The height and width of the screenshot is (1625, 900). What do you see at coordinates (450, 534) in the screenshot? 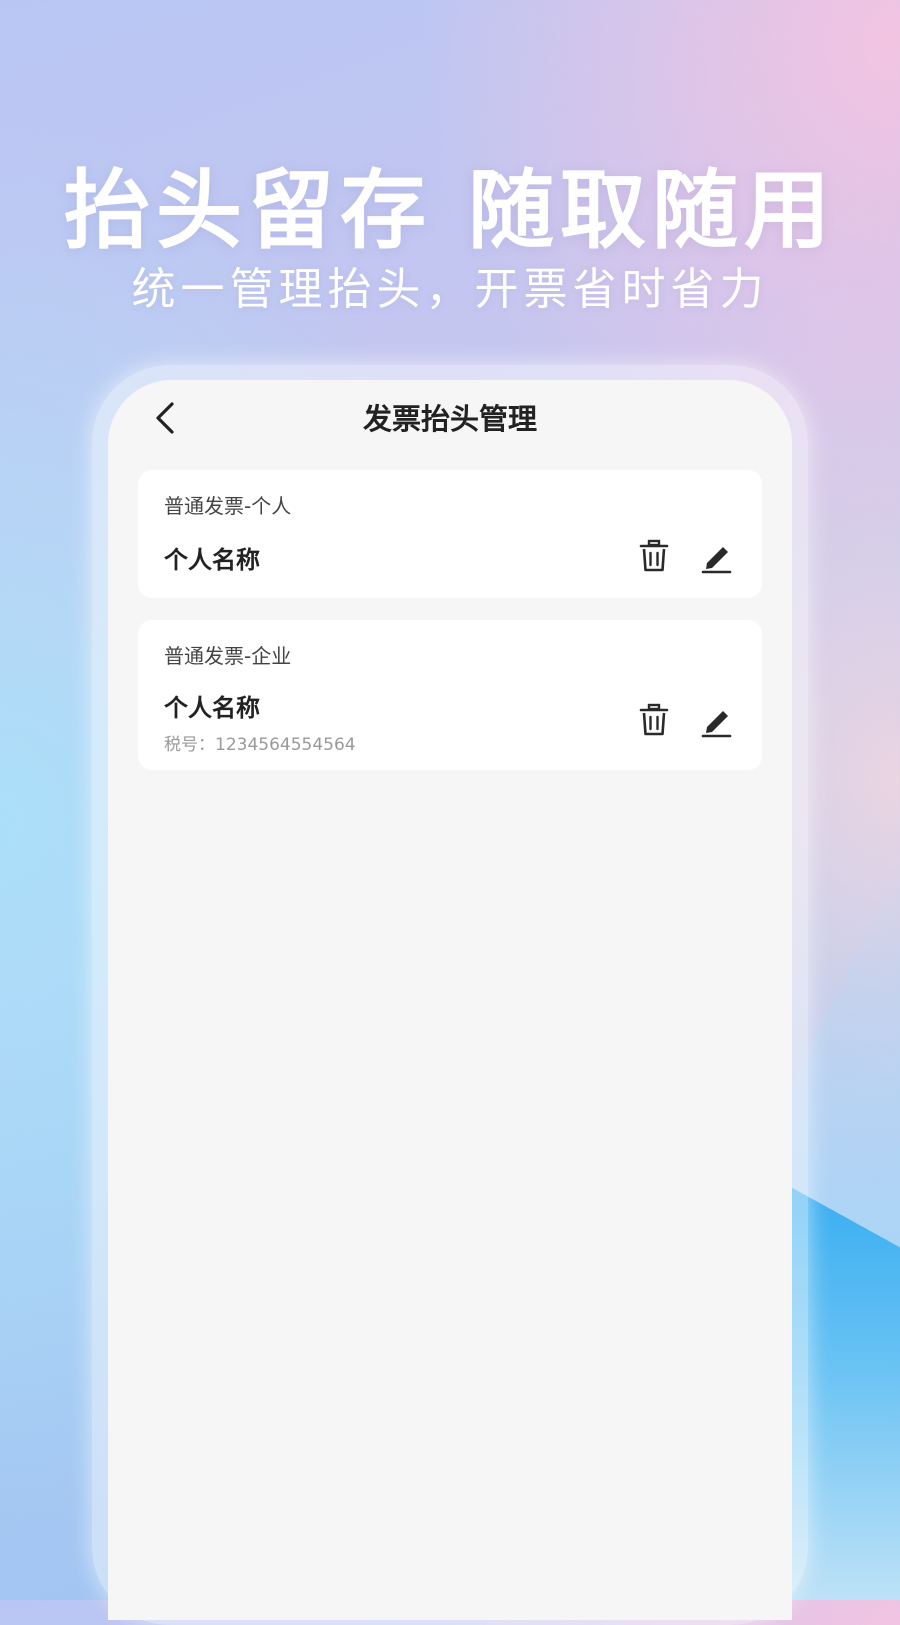
I see `invoice-title-card: 普通发票-个人 个人名称` at bounding box center [450, 534].